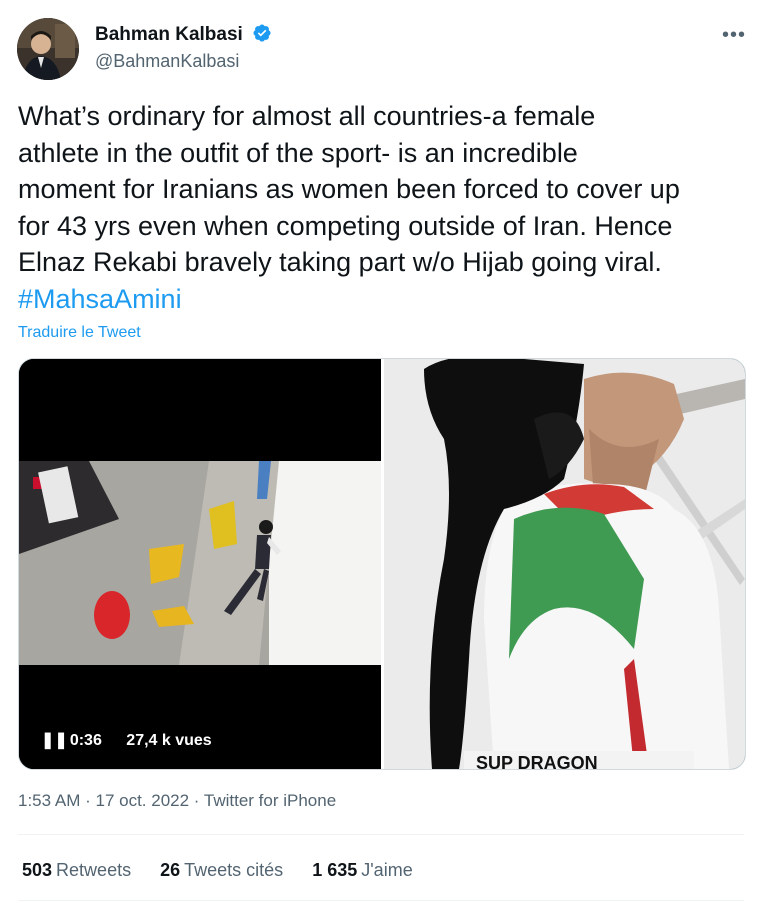 The image size is (768, 903). What do you see at coordinates (383, 299) in the screenshot?
I see `hashtag-link: #MahsaAmini` at bounding box center [383, 299].